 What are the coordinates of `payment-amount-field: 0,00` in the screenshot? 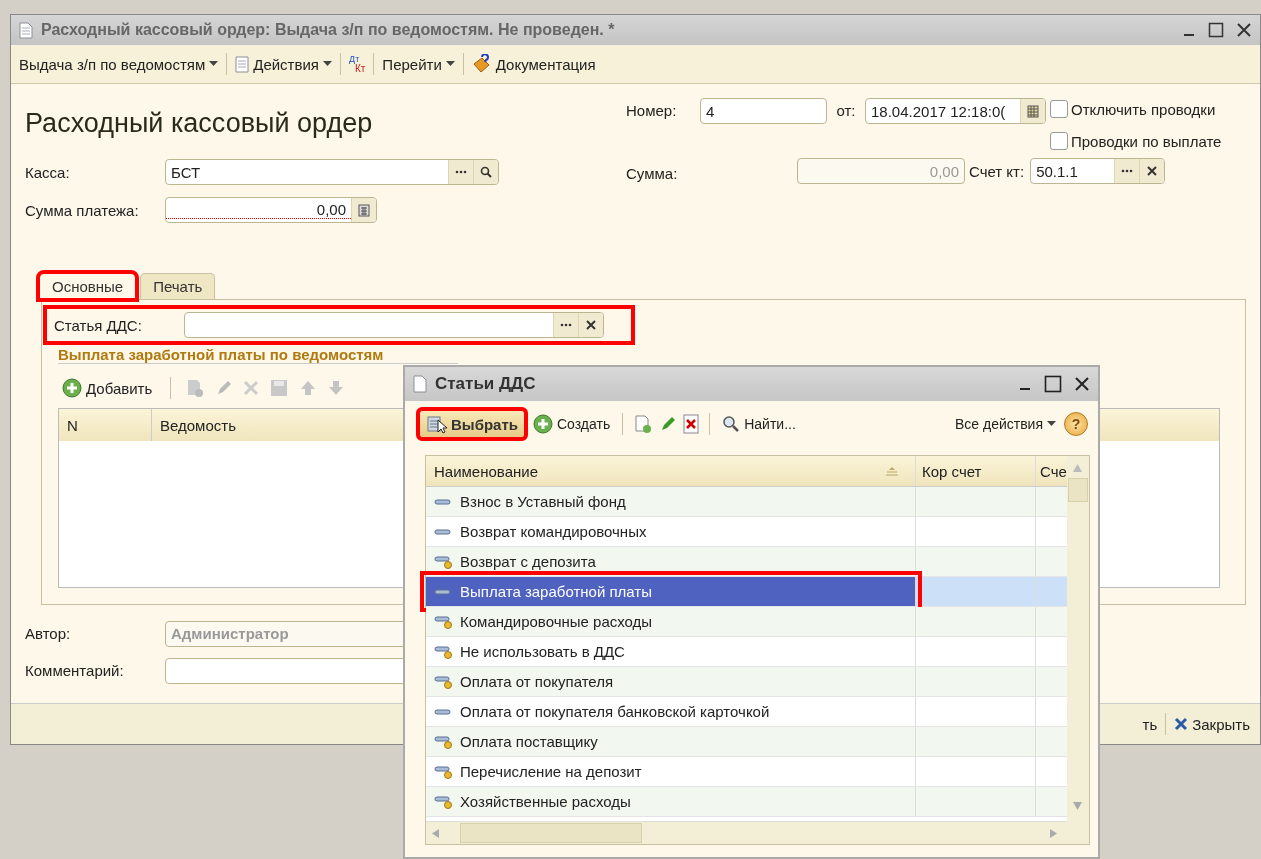 It's located at (271, 210).